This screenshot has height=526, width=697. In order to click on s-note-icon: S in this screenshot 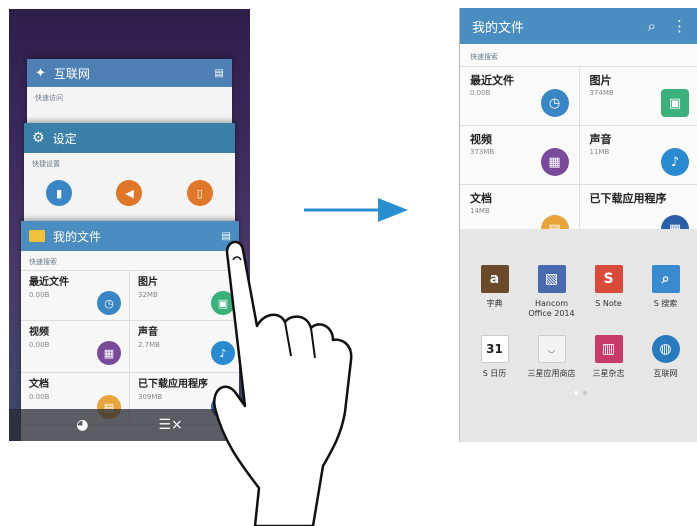, I will do `click(608, 279)`.